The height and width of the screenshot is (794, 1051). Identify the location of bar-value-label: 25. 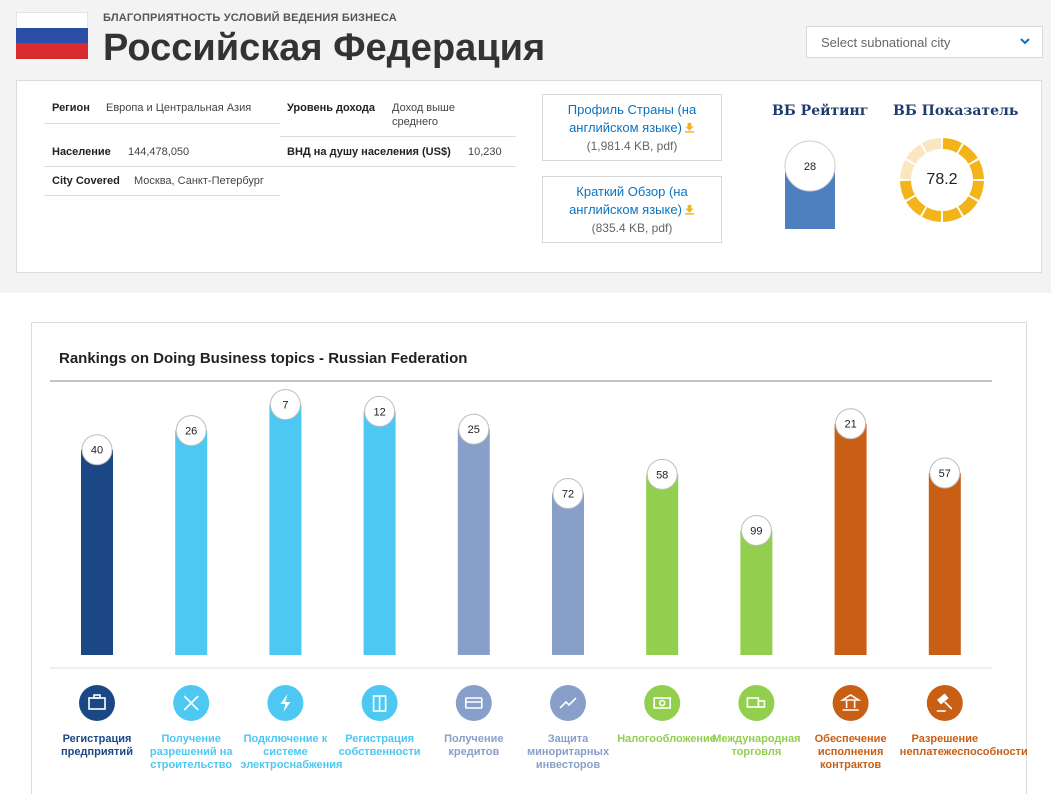
(474, 430).